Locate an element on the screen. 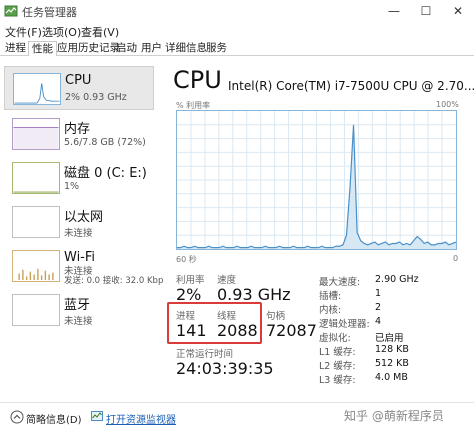 Image resolution: width=474 pixels, height=434 pixels. sidebar-item-bluetooth: 蓝牙 未连接 is located at coordinates (79, 310).